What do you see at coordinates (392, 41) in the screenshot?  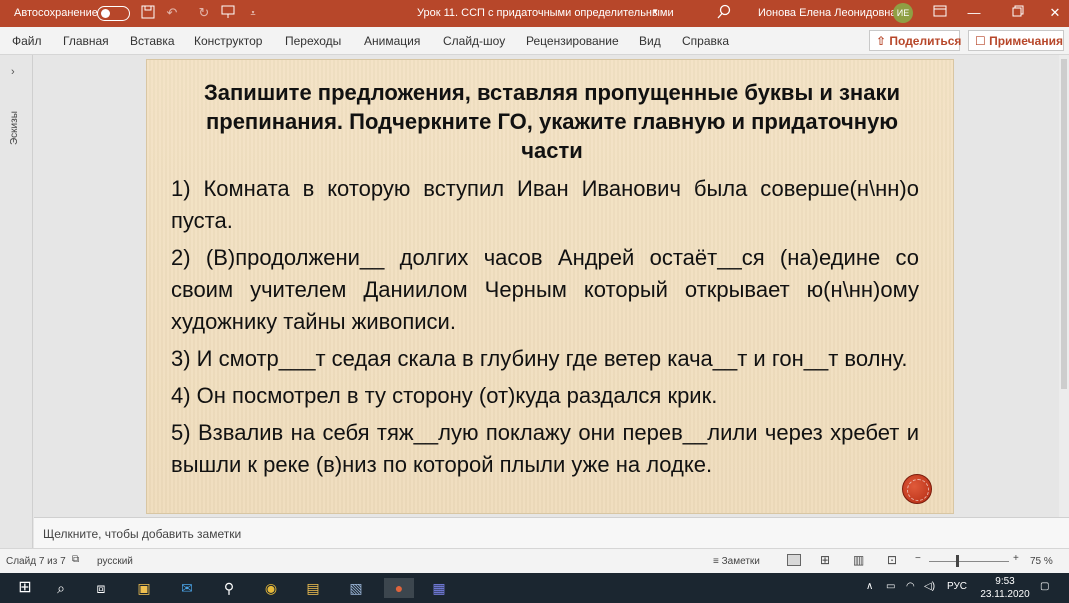 I see `tab-animations: Анимация` at bounding box center [392, 41].